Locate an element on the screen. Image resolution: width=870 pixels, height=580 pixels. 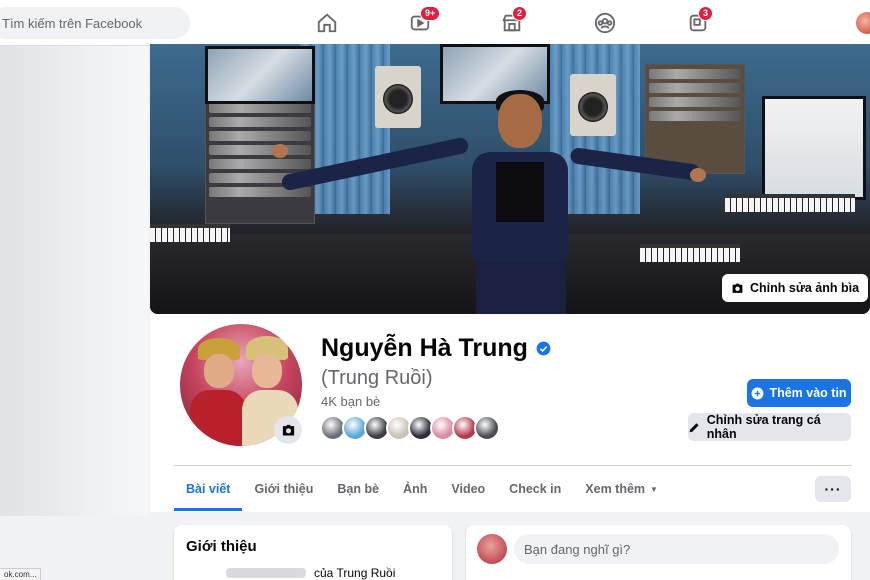
groups-icon is located at coordinates (605, 23).